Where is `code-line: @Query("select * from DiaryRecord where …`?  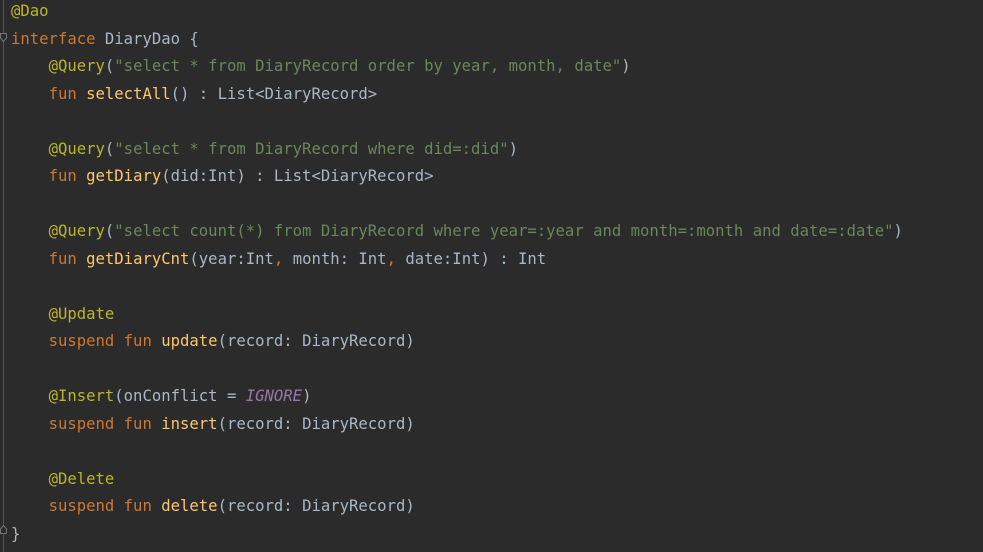 code-line: @Query("select * from DiaryRecord where … is located at coordinates (457, 150).